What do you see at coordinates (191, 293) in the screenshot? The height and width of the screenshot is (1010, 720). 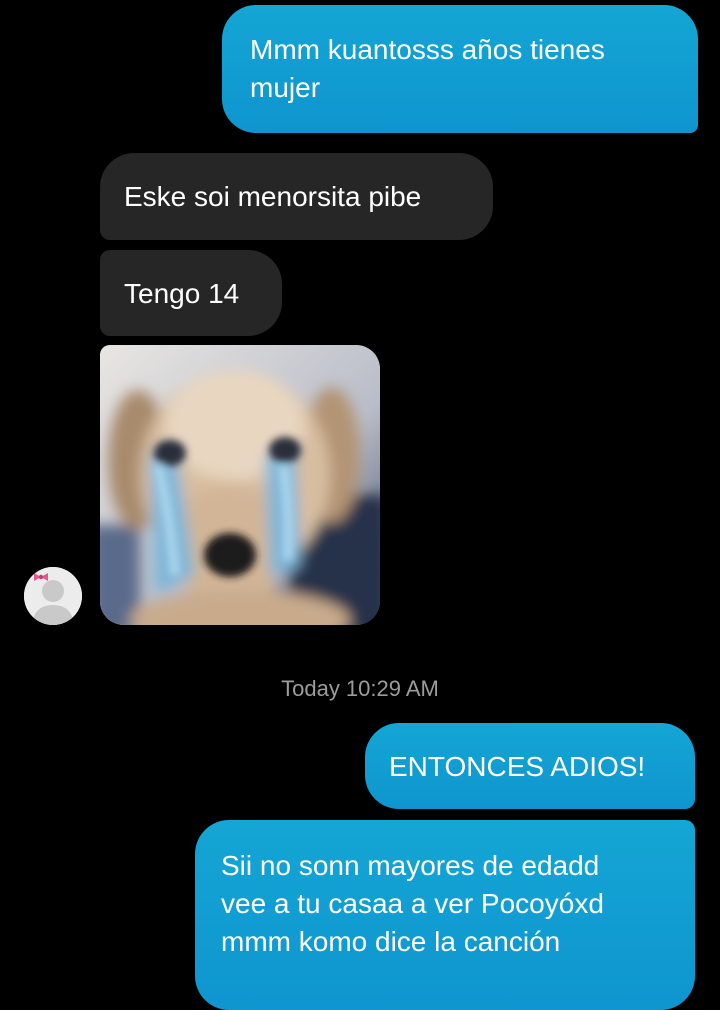 I see `received-message-bubble: Tengo 14` at bounding box center [191, 293].